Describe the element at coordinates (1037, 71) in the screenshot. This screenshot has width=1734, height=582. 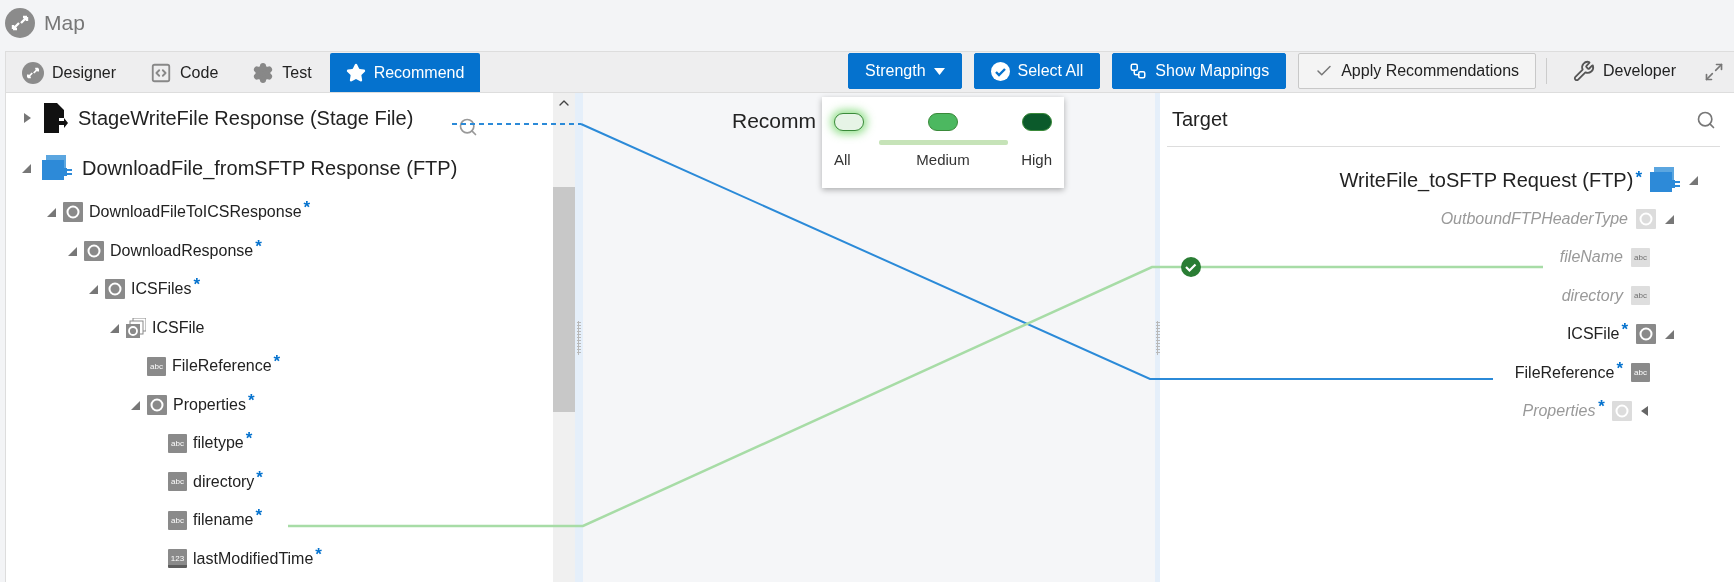
I see `toolbar-button: Select All` at that location.